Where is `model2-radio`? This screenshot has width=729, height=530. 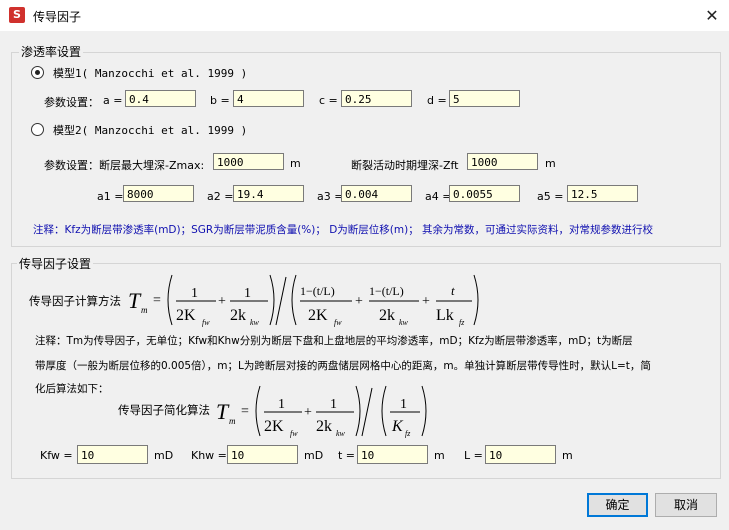 model2-radio is located at coordinates (37, 129).